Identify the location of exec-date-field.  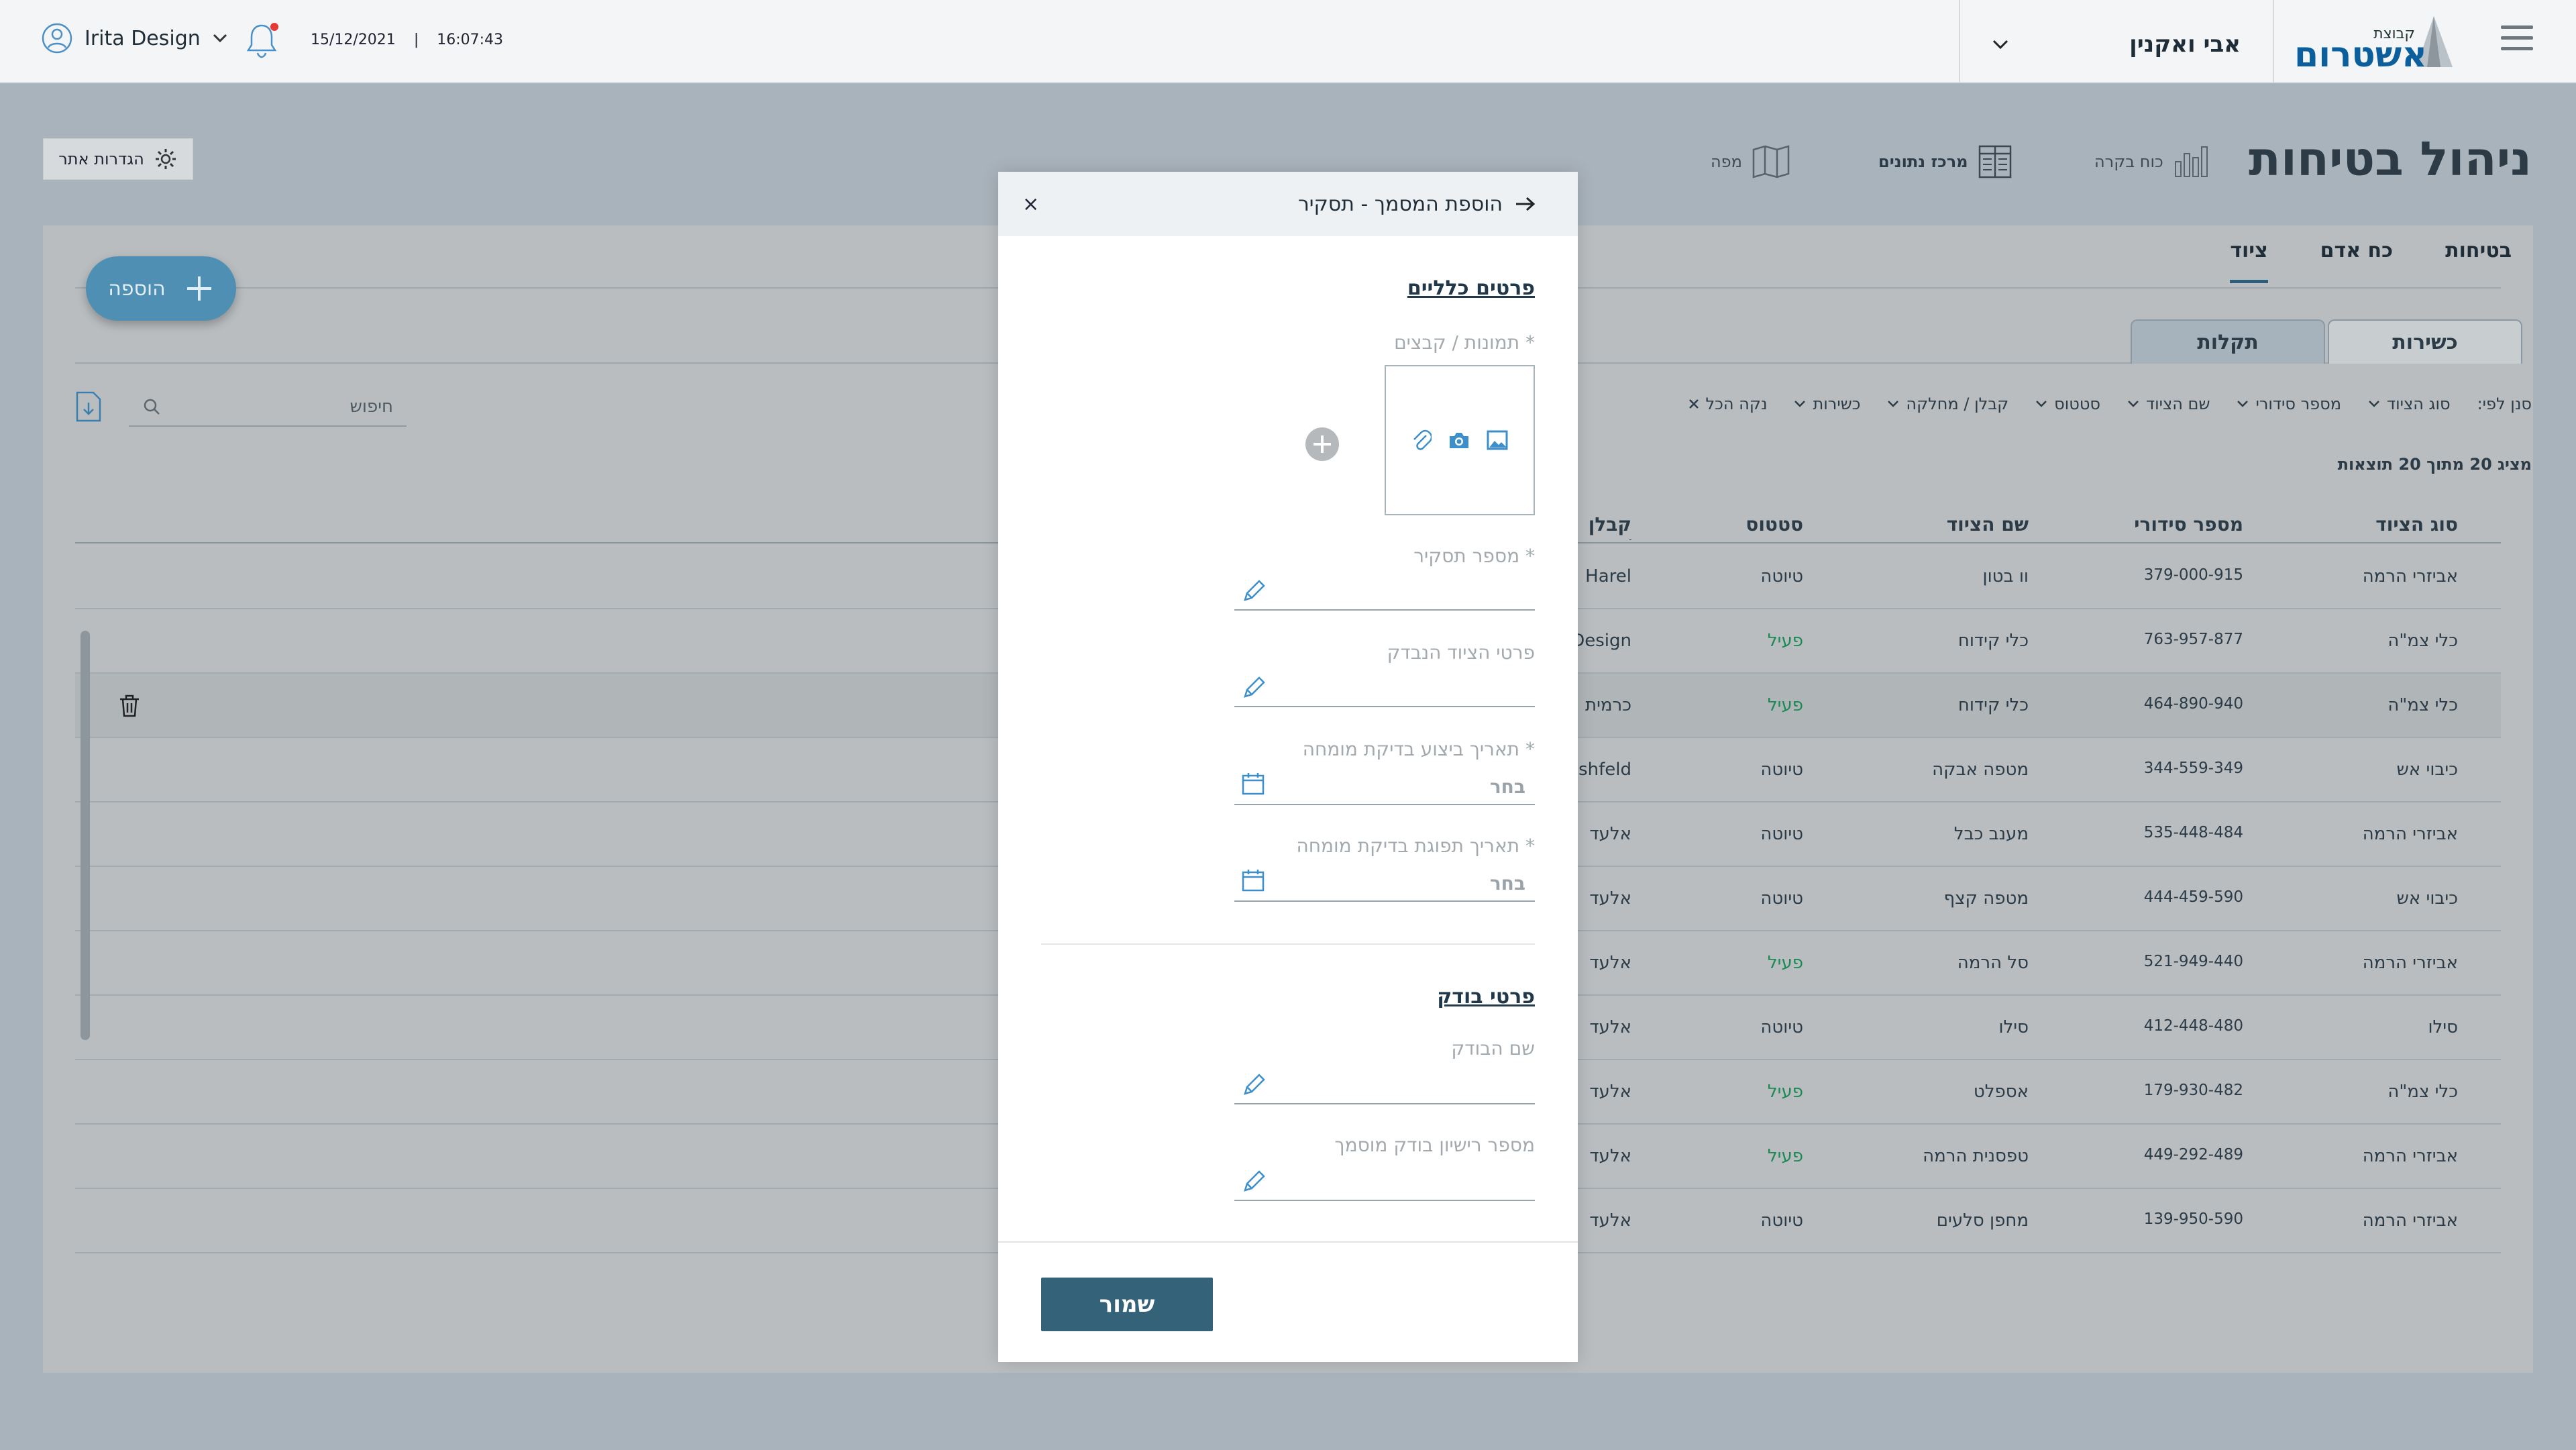
(1384, 804).